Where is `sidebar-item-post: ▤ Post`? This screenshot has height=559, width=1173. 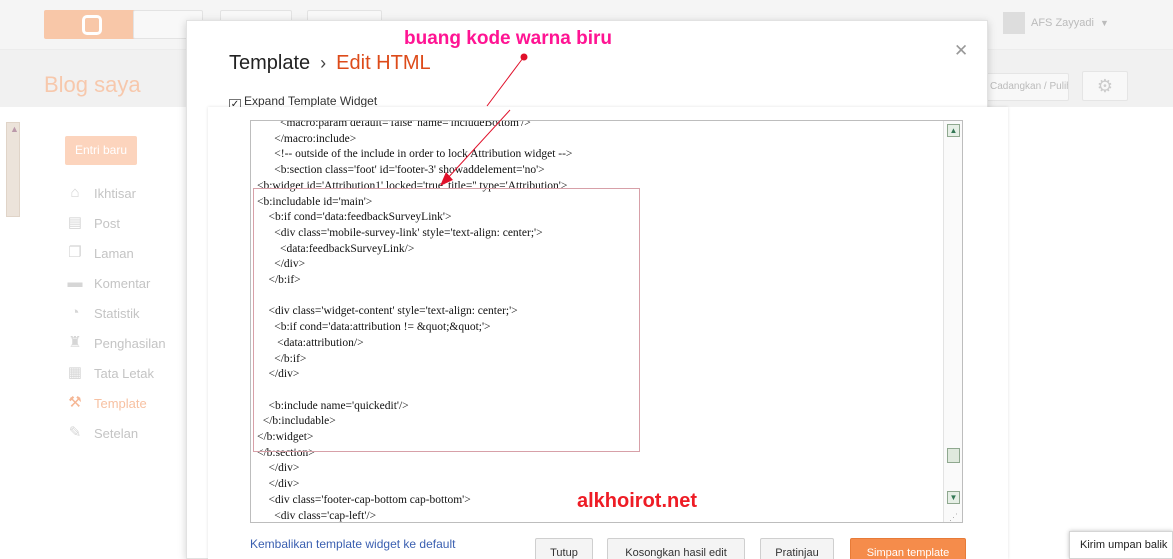
sidebar-item-post: ▤ Post is located at coordinates (115, 223).